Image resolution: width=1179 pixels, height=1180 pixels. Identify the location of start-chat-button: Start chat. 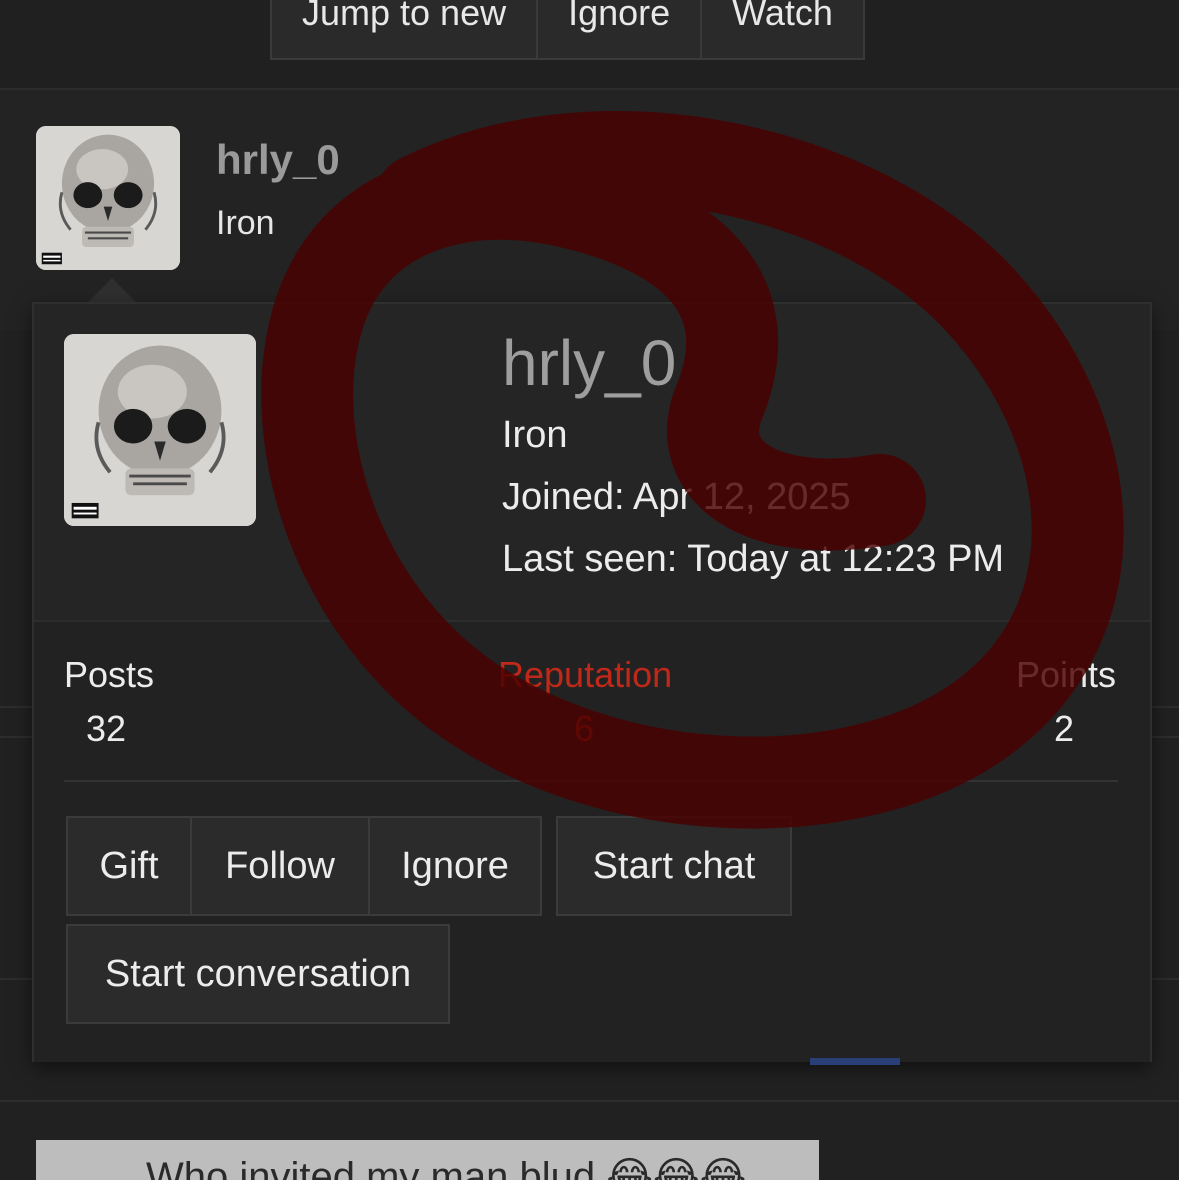
(674, 866).